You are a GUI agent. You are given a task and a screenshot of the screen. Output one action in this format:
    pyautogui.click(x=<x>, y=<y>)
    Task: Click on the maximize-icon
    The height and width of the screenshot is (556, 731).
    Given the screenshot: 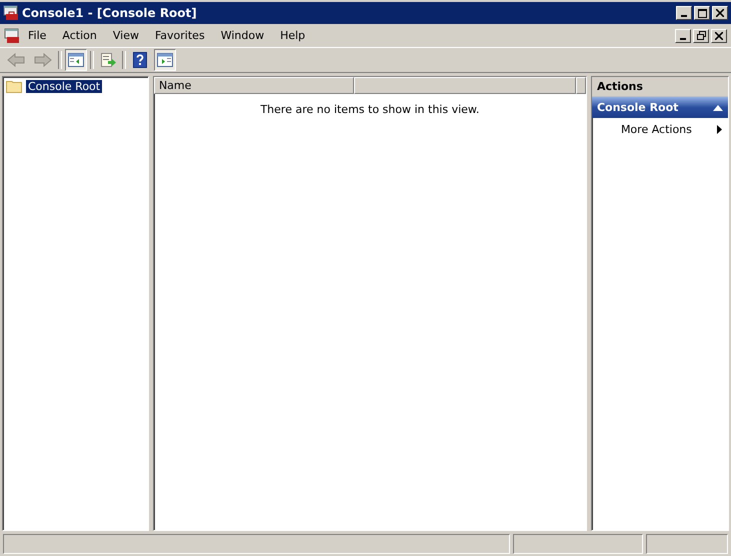 What is the action you would take?
    pyautogui.click(x=702, y=13)
    